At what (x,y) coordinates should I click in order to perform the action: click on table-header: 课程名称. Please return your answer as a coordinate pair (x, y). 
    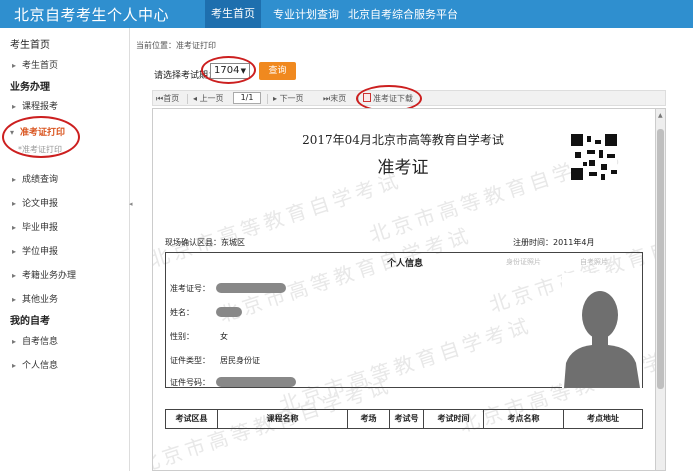
    Looking at the image, I should click on (283, 419).